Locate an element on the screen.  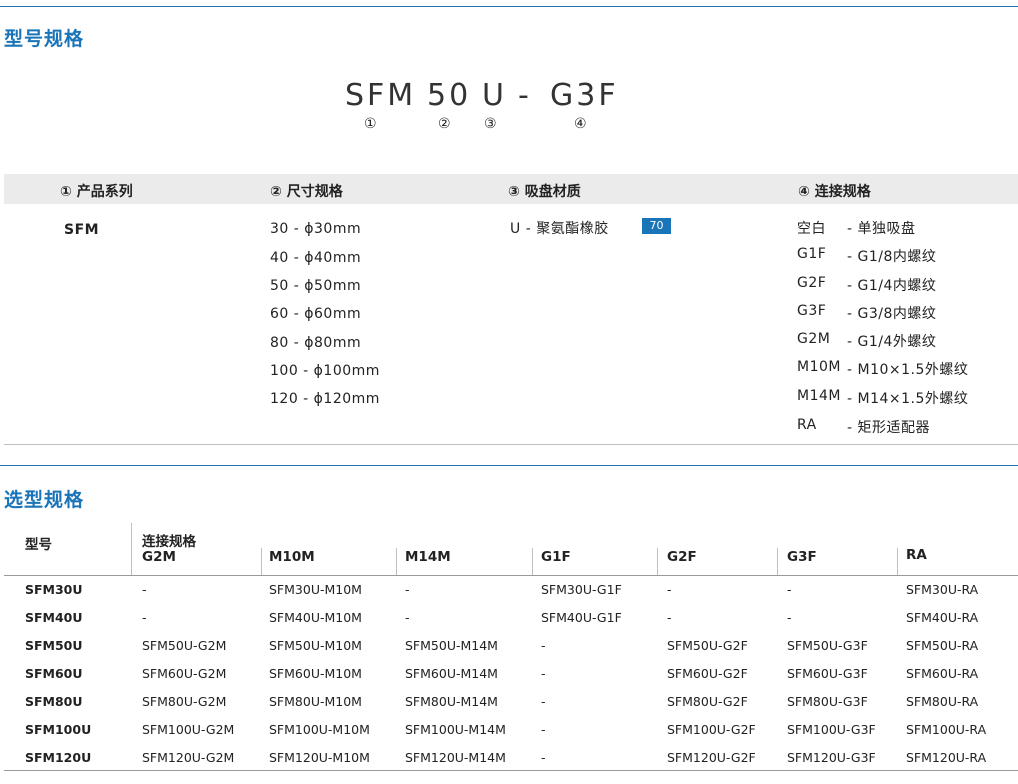
table-cell: SFM120U-RA is located at coordinates (946, 757).